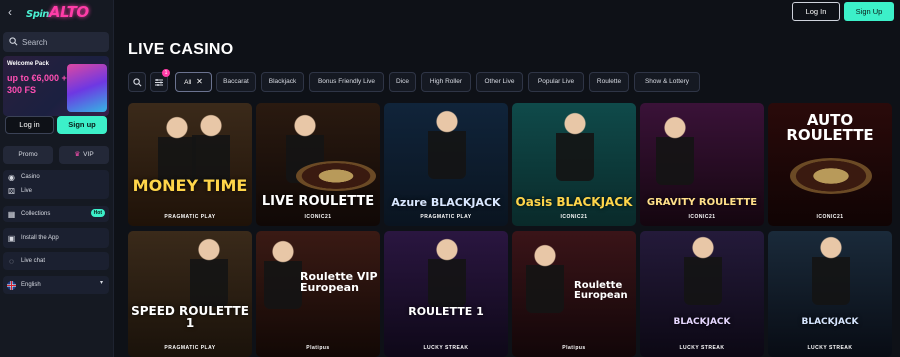 The height and width of the screenshot is (357, 900). Describe the element at coordinates (574, 202) in the screenshot. I see `game-title: Oasis BLACKJACK` at that location.